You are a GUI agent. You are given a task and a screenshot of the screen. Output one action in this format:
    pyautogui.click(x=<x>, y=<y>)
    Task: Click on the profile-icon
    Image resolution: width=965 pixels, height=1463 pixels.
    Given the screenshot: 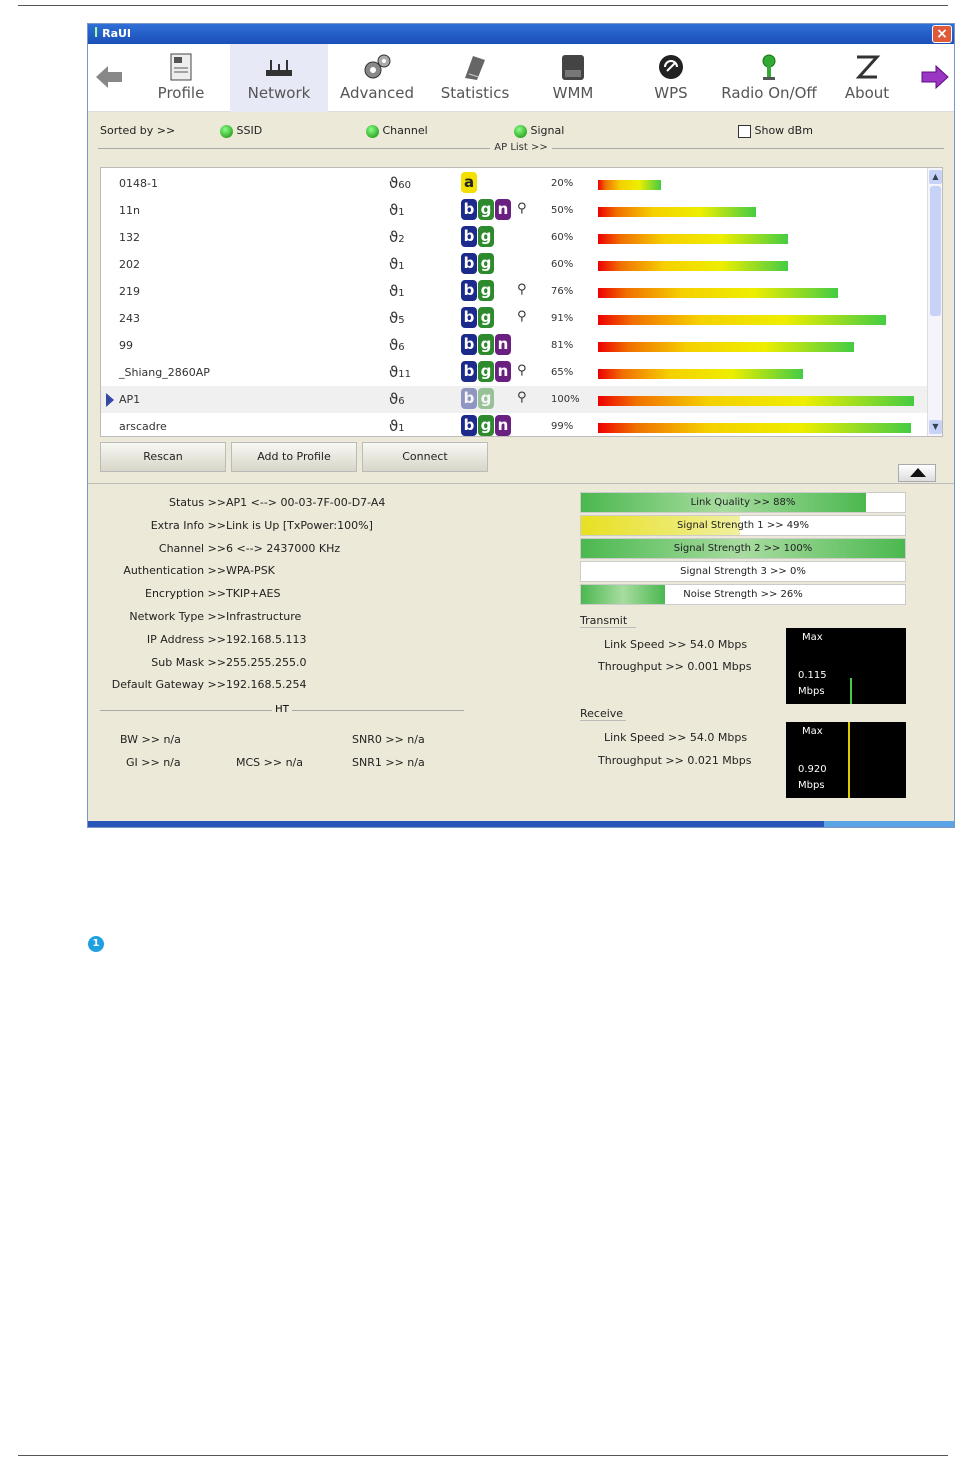 What is the action you would take?
    pyautogui.click(x=181, y=67)
    